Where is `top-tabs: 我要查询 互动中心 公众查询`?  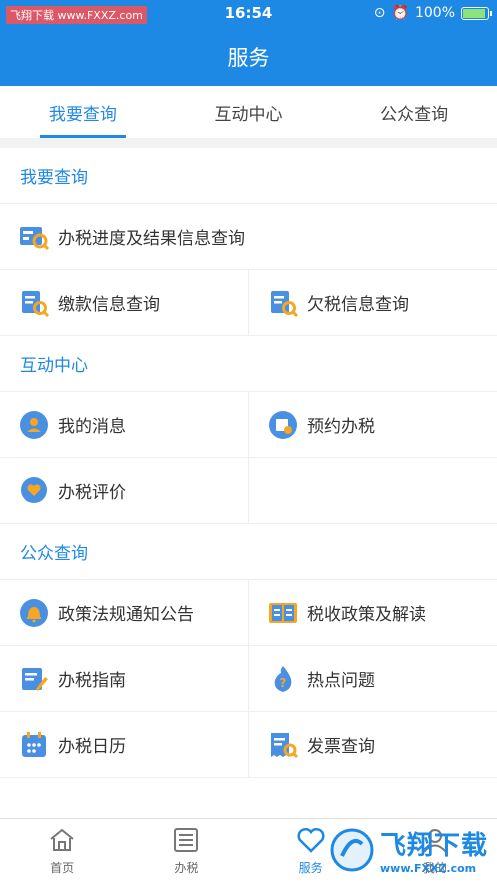 top-tabs: 我要查询 互动中心 公众查询 is located at coordinates (248, 112).